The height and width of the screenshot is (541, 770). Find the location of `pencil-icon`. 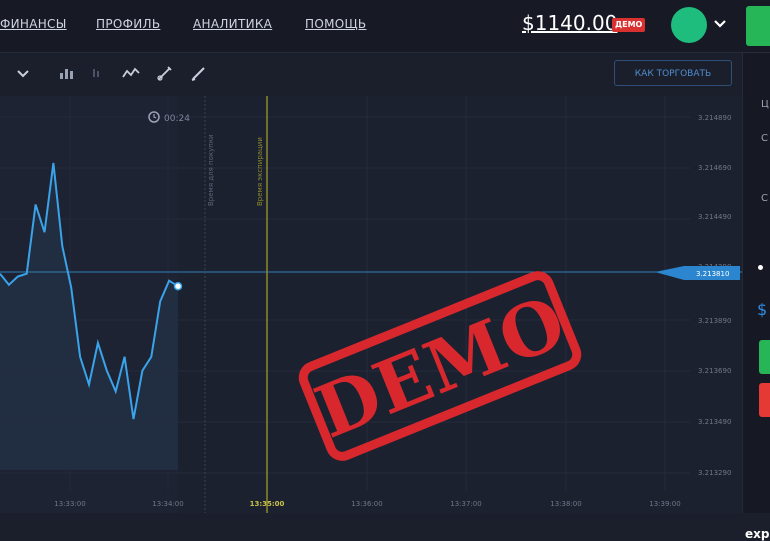

pencil-icon is located at coordinates (199, 73).